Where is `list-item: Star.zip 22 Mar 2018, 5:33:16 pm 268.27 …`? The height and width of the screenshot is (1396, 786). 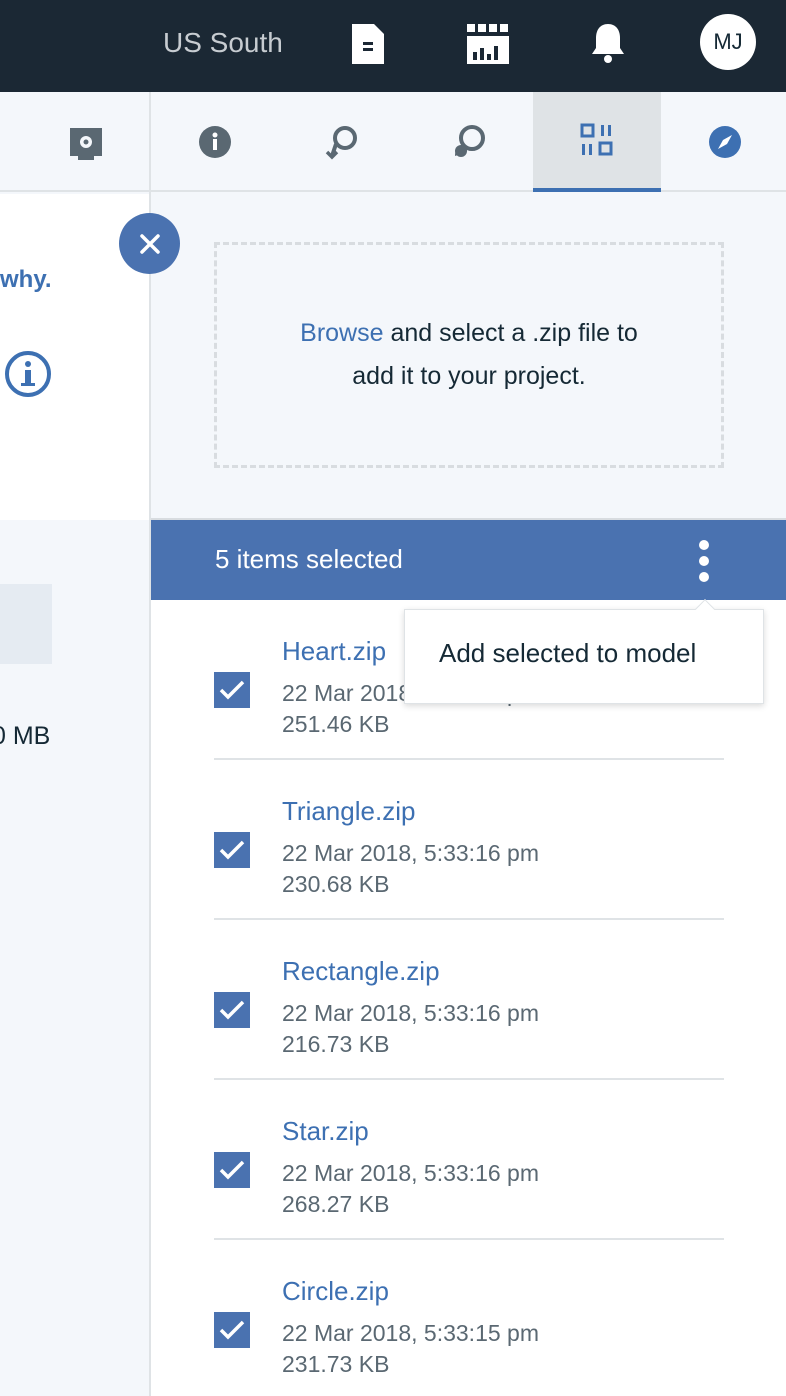
list-item: Star.zip 22 Mar 2018, 5:33:16 pm 268.27 … is located at coordinates (469, 1160).